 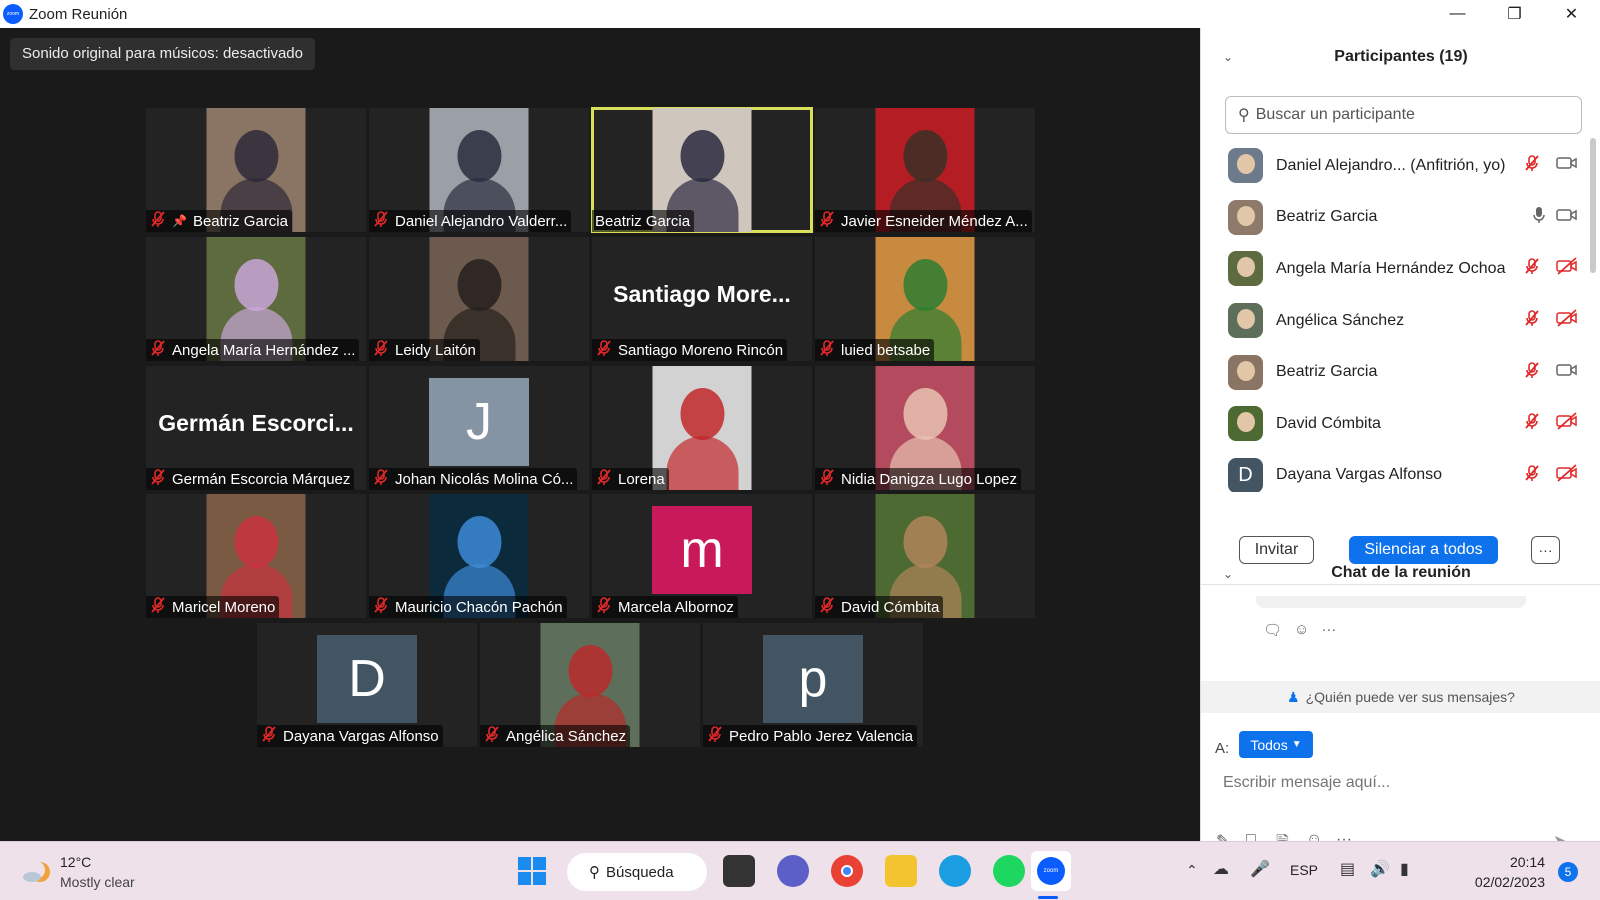 What do you see at coordinates (1009, 871) in the screenshot?
I see `spotify-icon` at bounding box center [1009, 871].